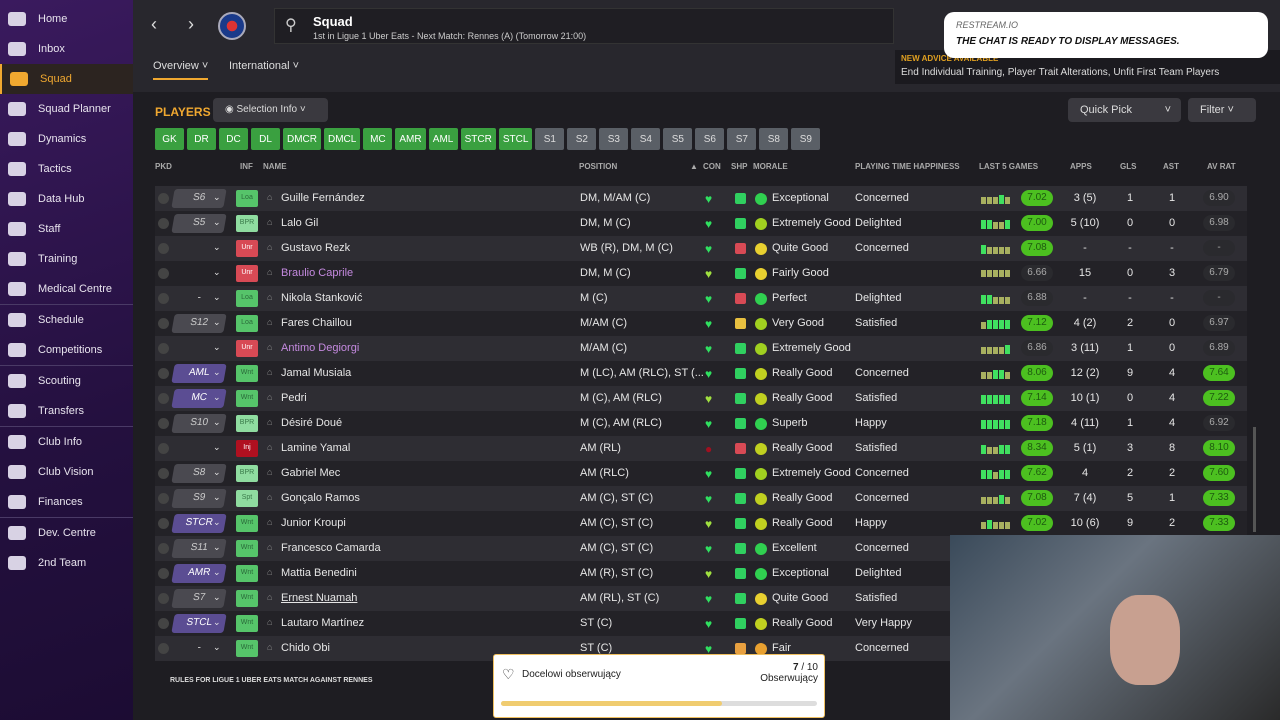 This screenshot has width=1280, height=720. Describe the element at coordinates (770, 166) in the screenshot. I see `col-morale: MORALE` at that location.